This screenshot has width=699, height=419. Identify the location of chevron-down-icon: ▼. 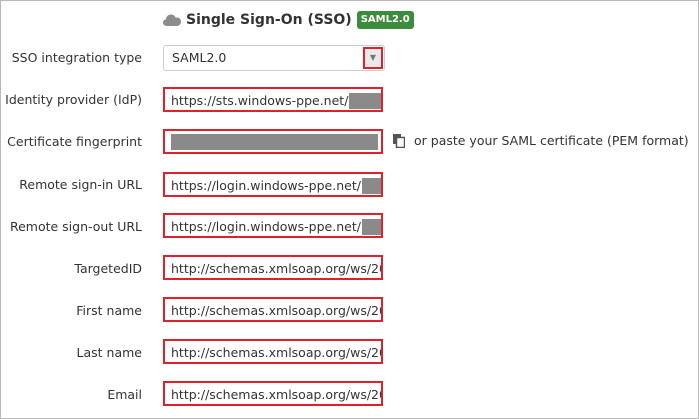
(373, 57).